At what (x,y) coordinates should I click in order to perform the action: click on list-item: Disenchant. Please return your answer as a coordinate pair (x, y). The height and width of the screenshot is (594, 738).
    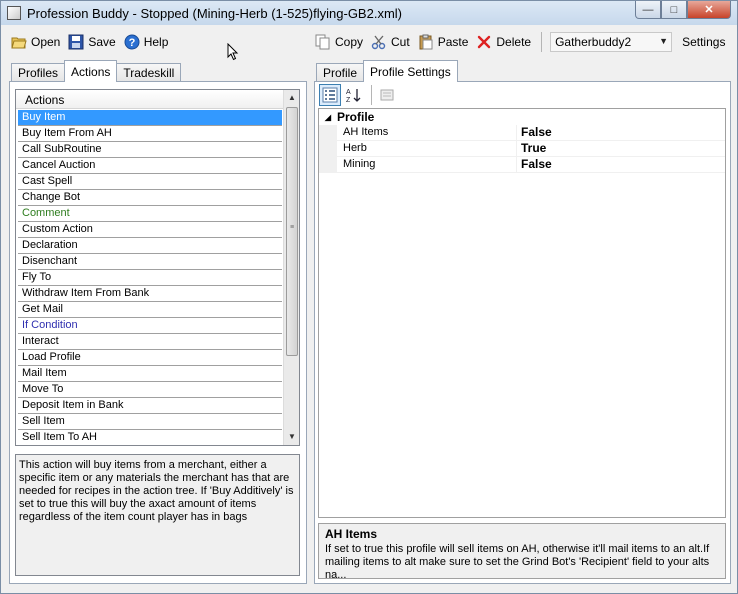
    Looking at the image, I should click on (150, 262).